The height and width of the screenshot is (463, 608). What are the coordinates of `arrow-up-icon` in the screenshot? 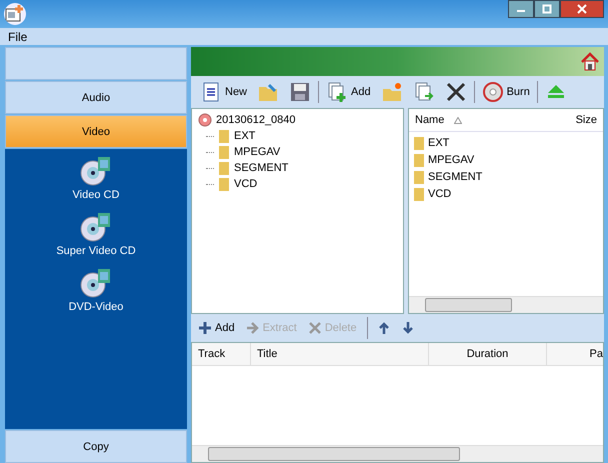 It's located at (384, 328).